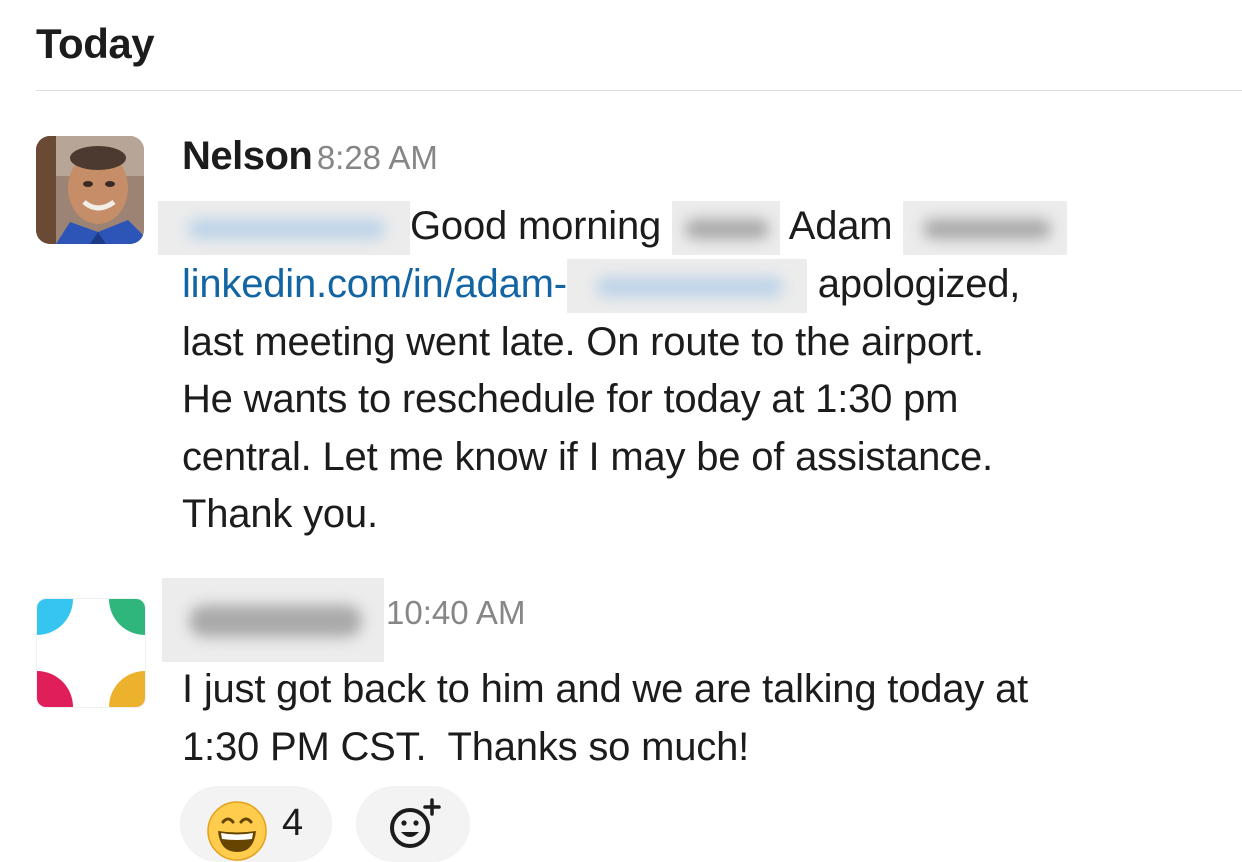 The width and height of the screenshot is (1242, 862). Describe the element at coordinates (237, 831) in the screenshot. I see `grinning-face-icon` at that location.